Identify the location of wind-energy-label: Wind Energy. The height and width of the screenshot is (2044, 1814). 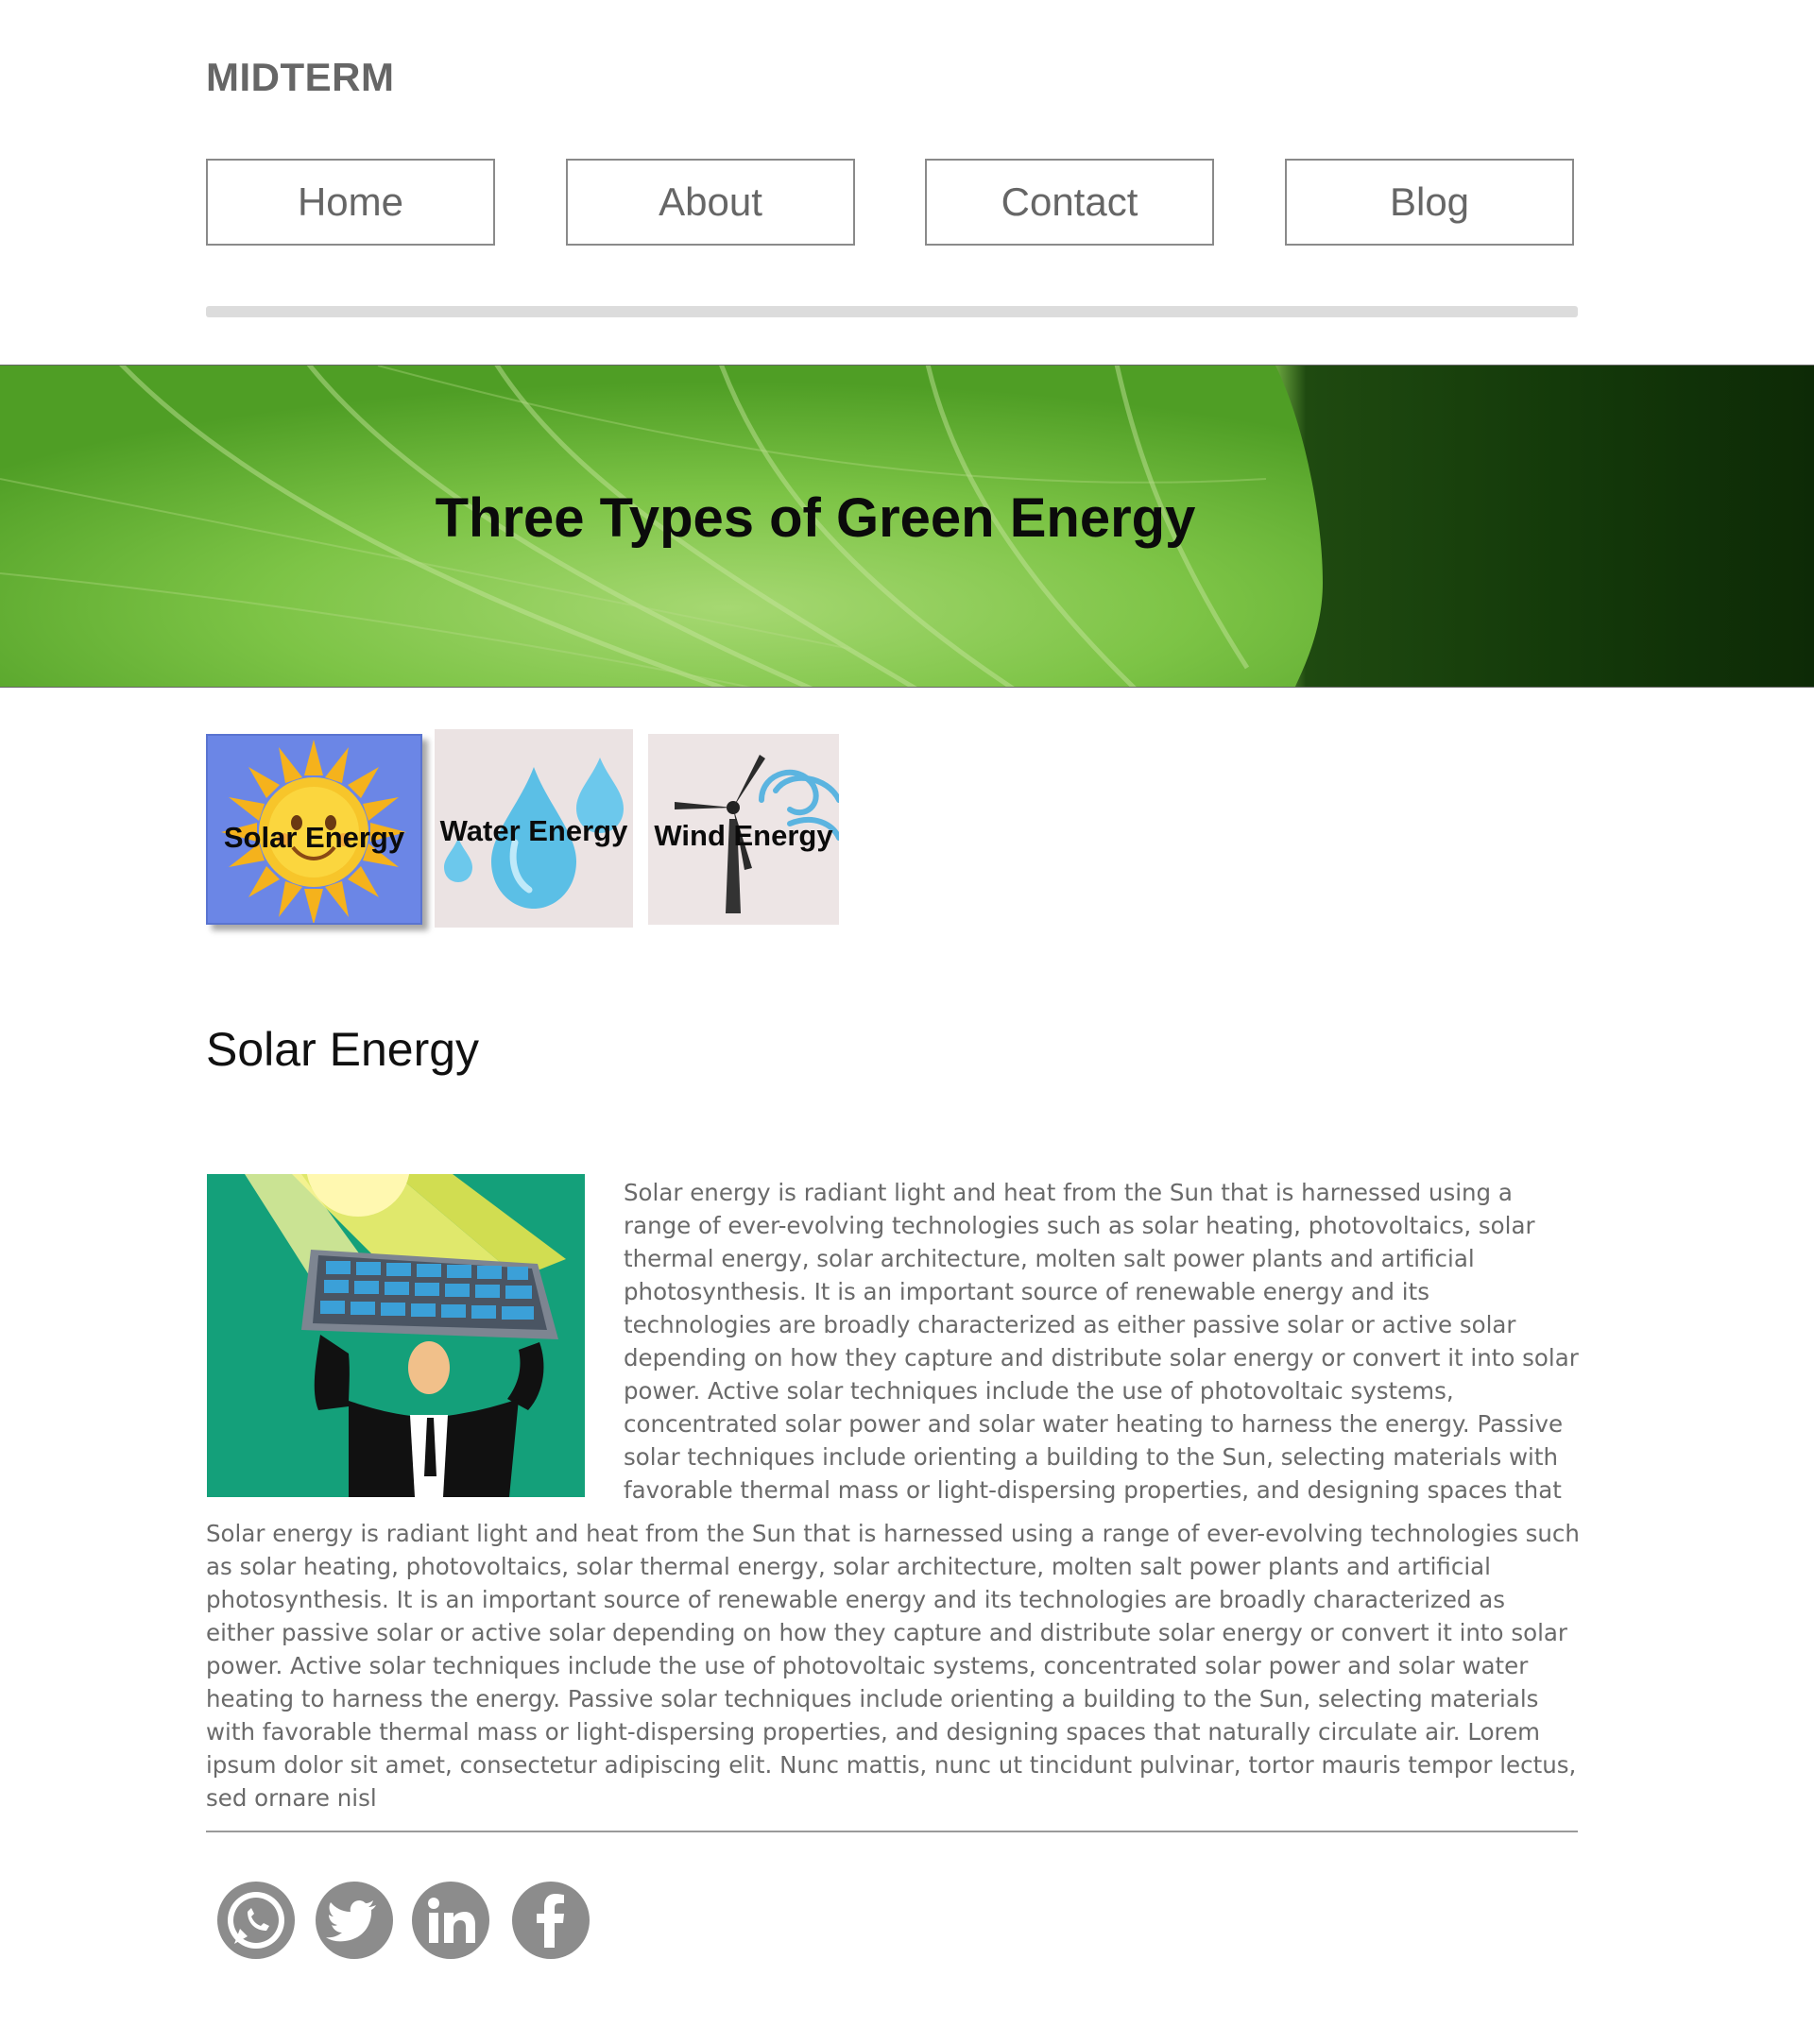
(744, 835).